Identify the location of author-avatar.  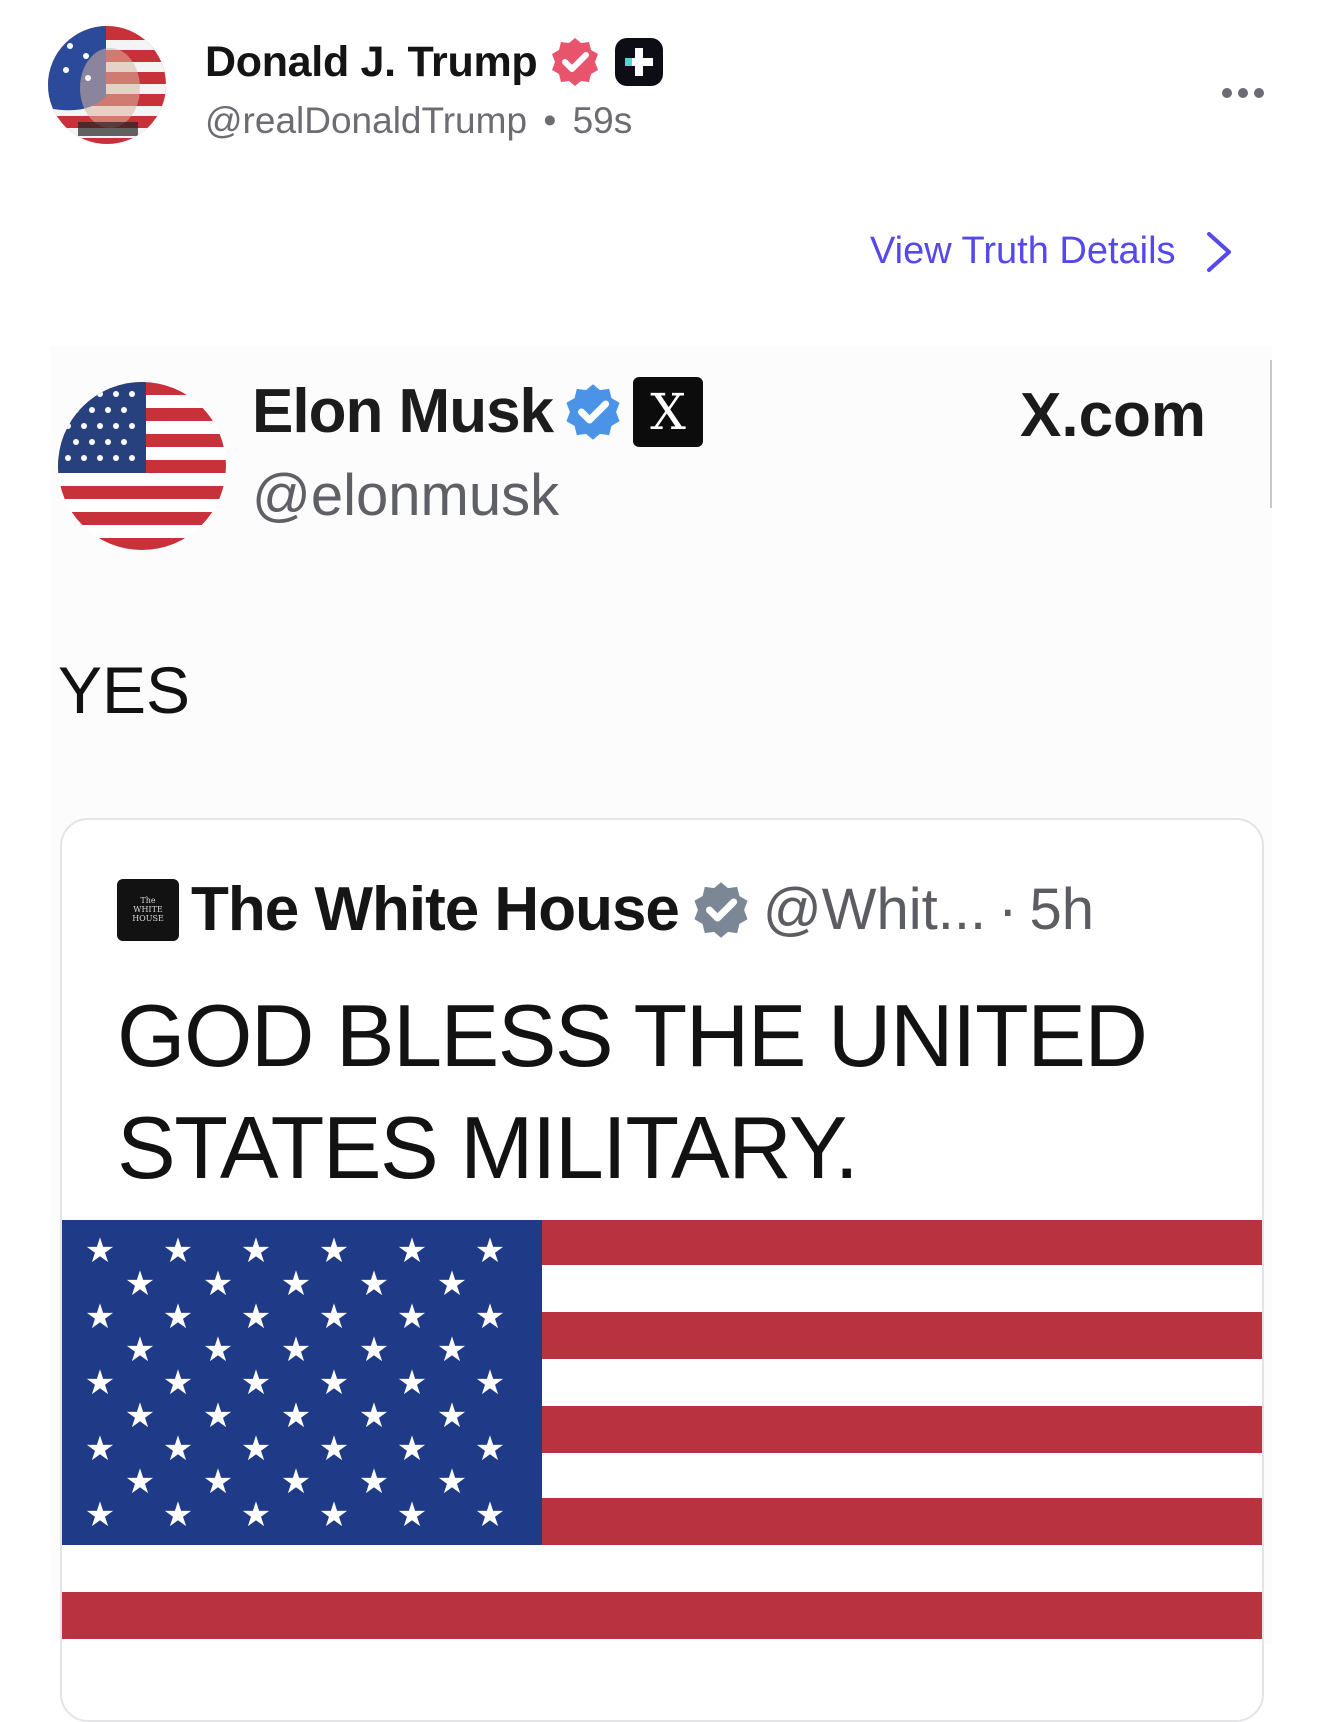
(107, 85).